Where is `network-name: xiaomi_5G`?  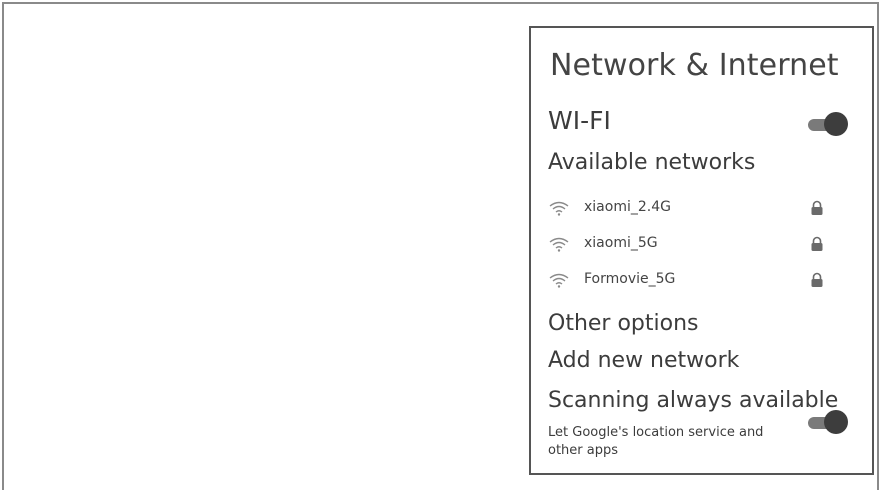
network-name: xiaomi_5G is located at coordinates (621, 243).